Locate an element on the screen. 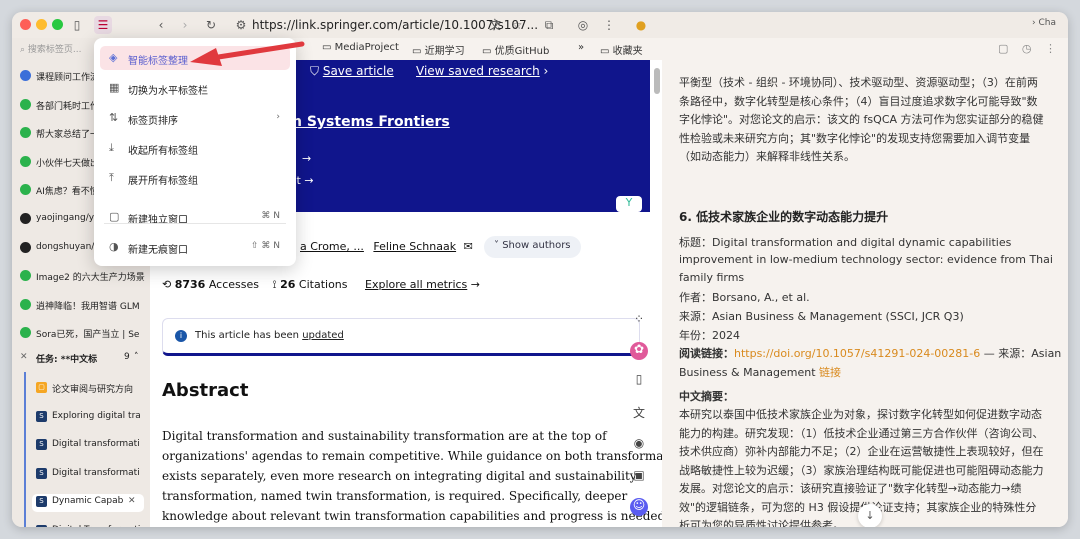 This screenshot has width=1080, height=539. annotation-arrow is located at coordinates (247, 53).